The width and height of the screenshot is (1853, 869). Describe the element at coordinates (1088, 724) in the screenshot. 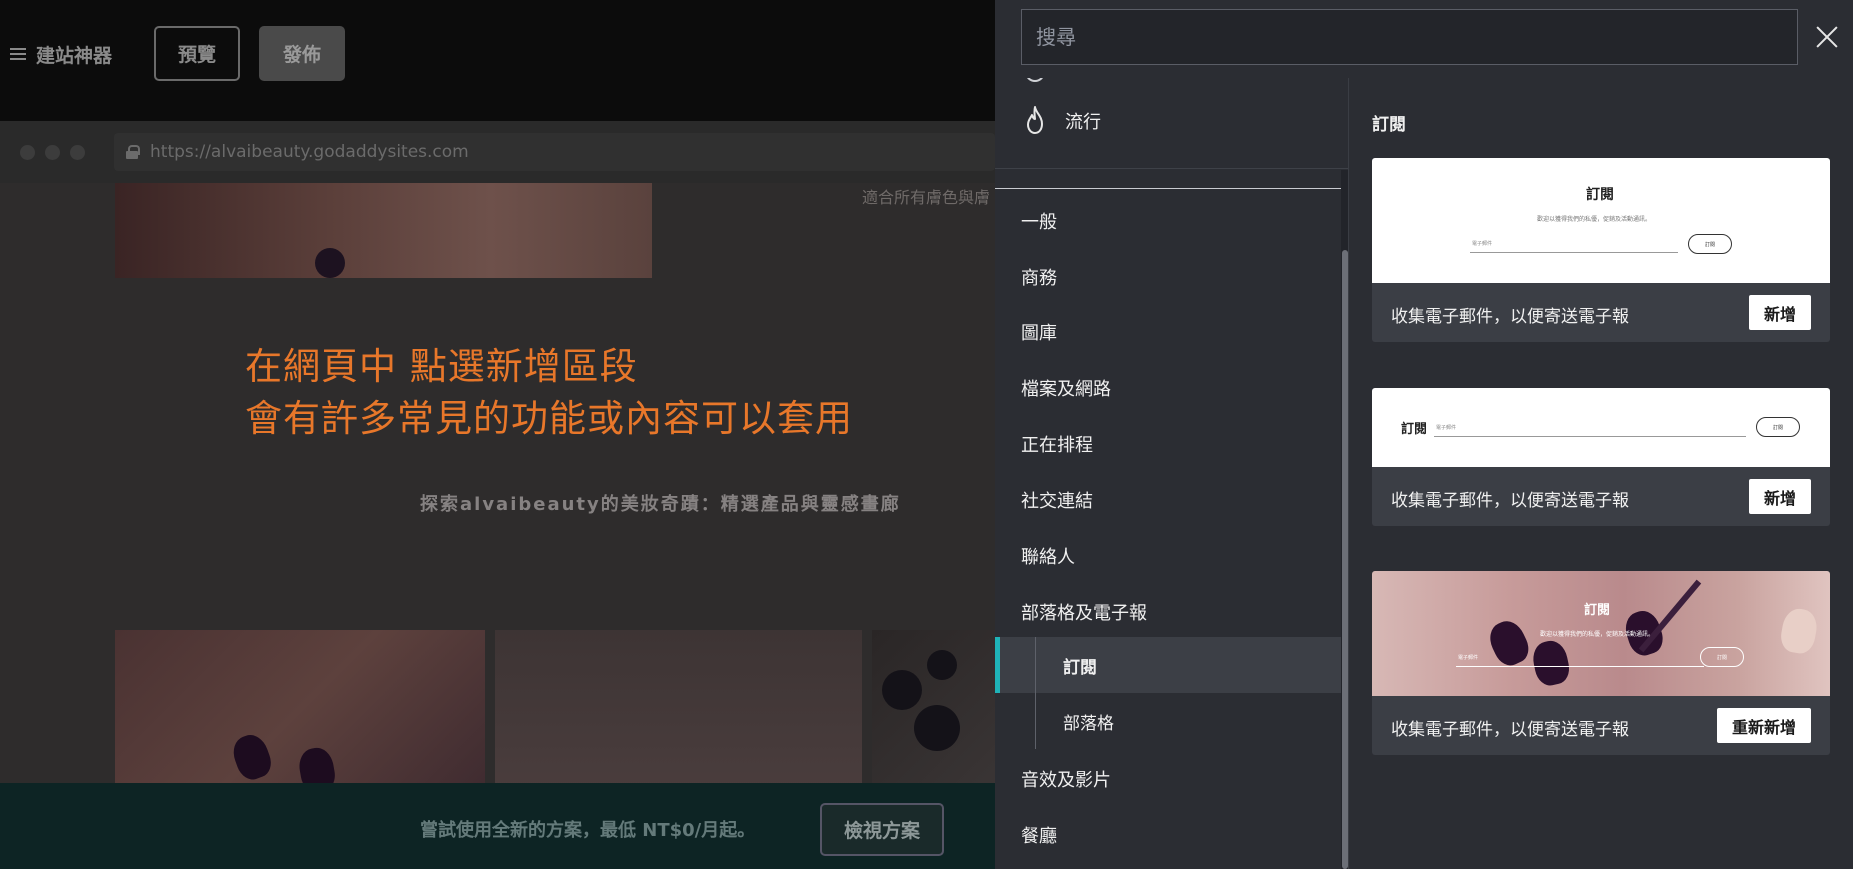

I see `subcategory-blog-label: 部落格` at that location.